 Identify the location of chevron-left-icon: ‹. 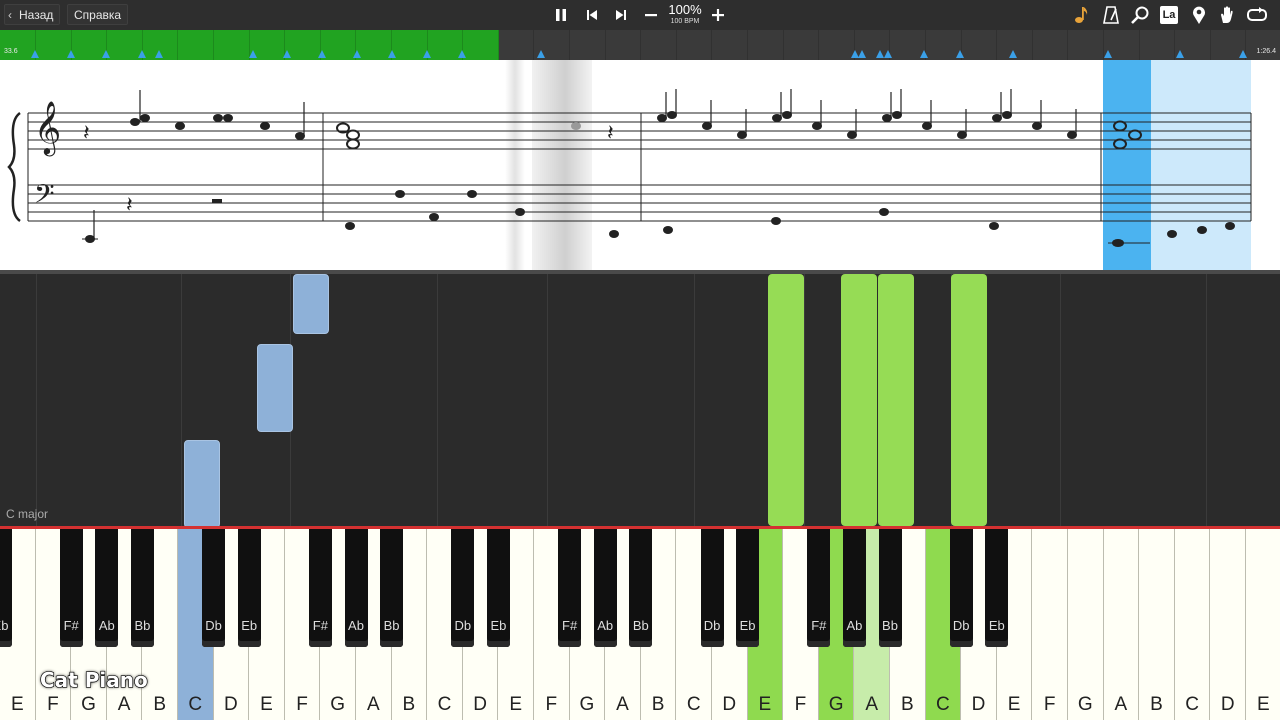
(10, 15).